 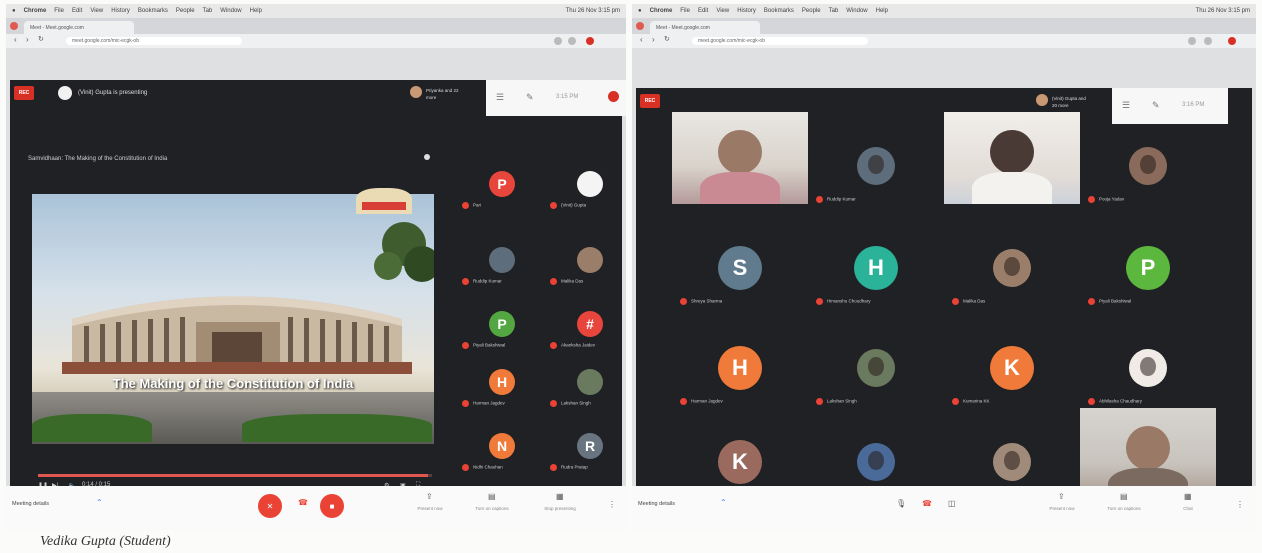 What do you see at coordinates (332, 506) in the screenshot?
I see `camera-off-button: ■` at bounding box center [332, 506].